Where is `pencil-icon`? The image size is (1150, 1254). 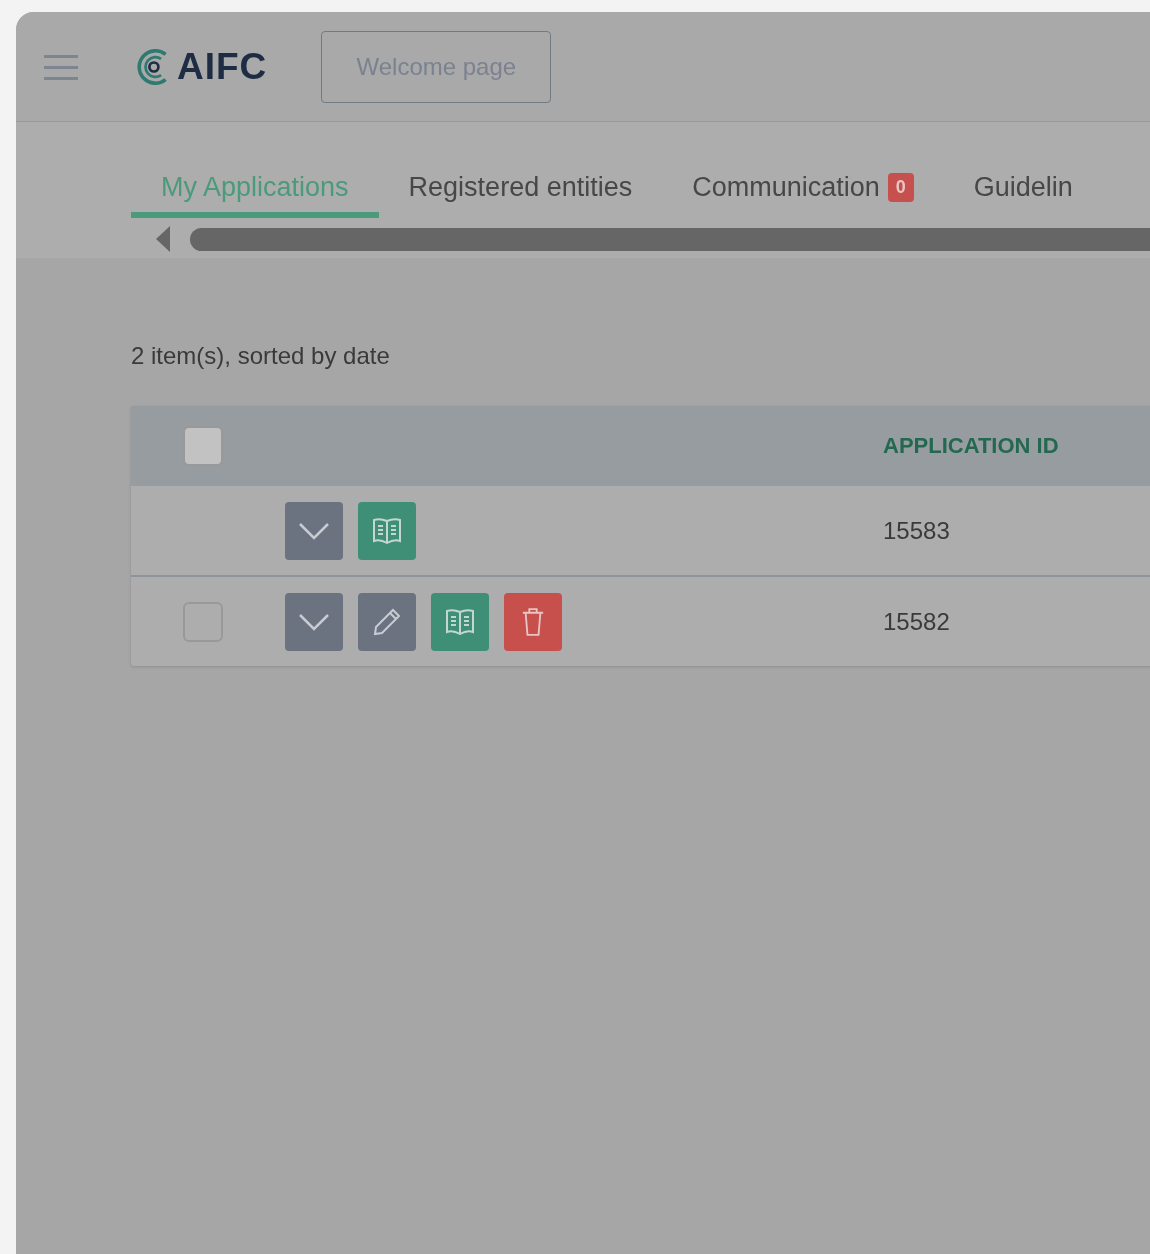 pencil-icon is located at coordinates (387, 621).